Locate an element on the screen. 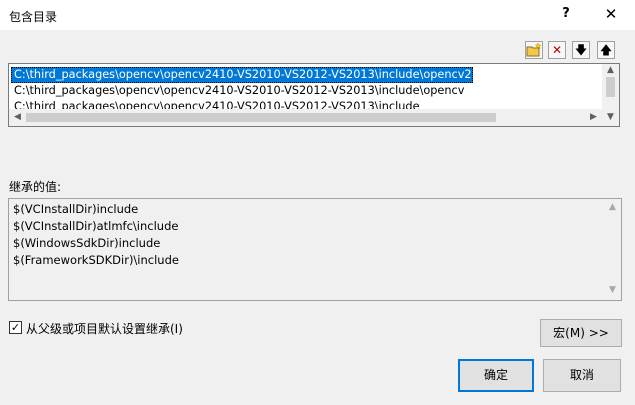 The height and width of the screenshot is (405, 635). arrow-up-icon: 🡅 is located at coordinates (606, 50).